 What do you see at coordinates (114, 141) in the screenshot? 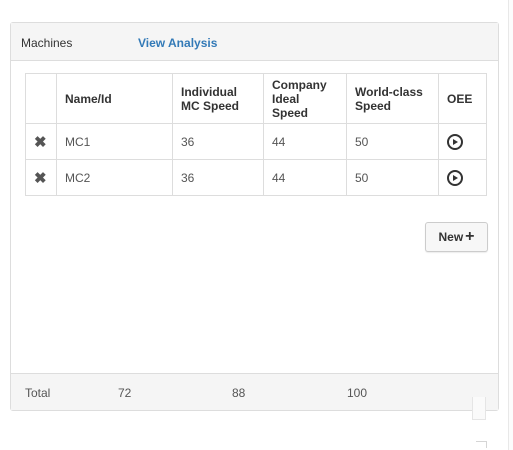
I see `machine-name: MC1` at bounding box center [114, 141].